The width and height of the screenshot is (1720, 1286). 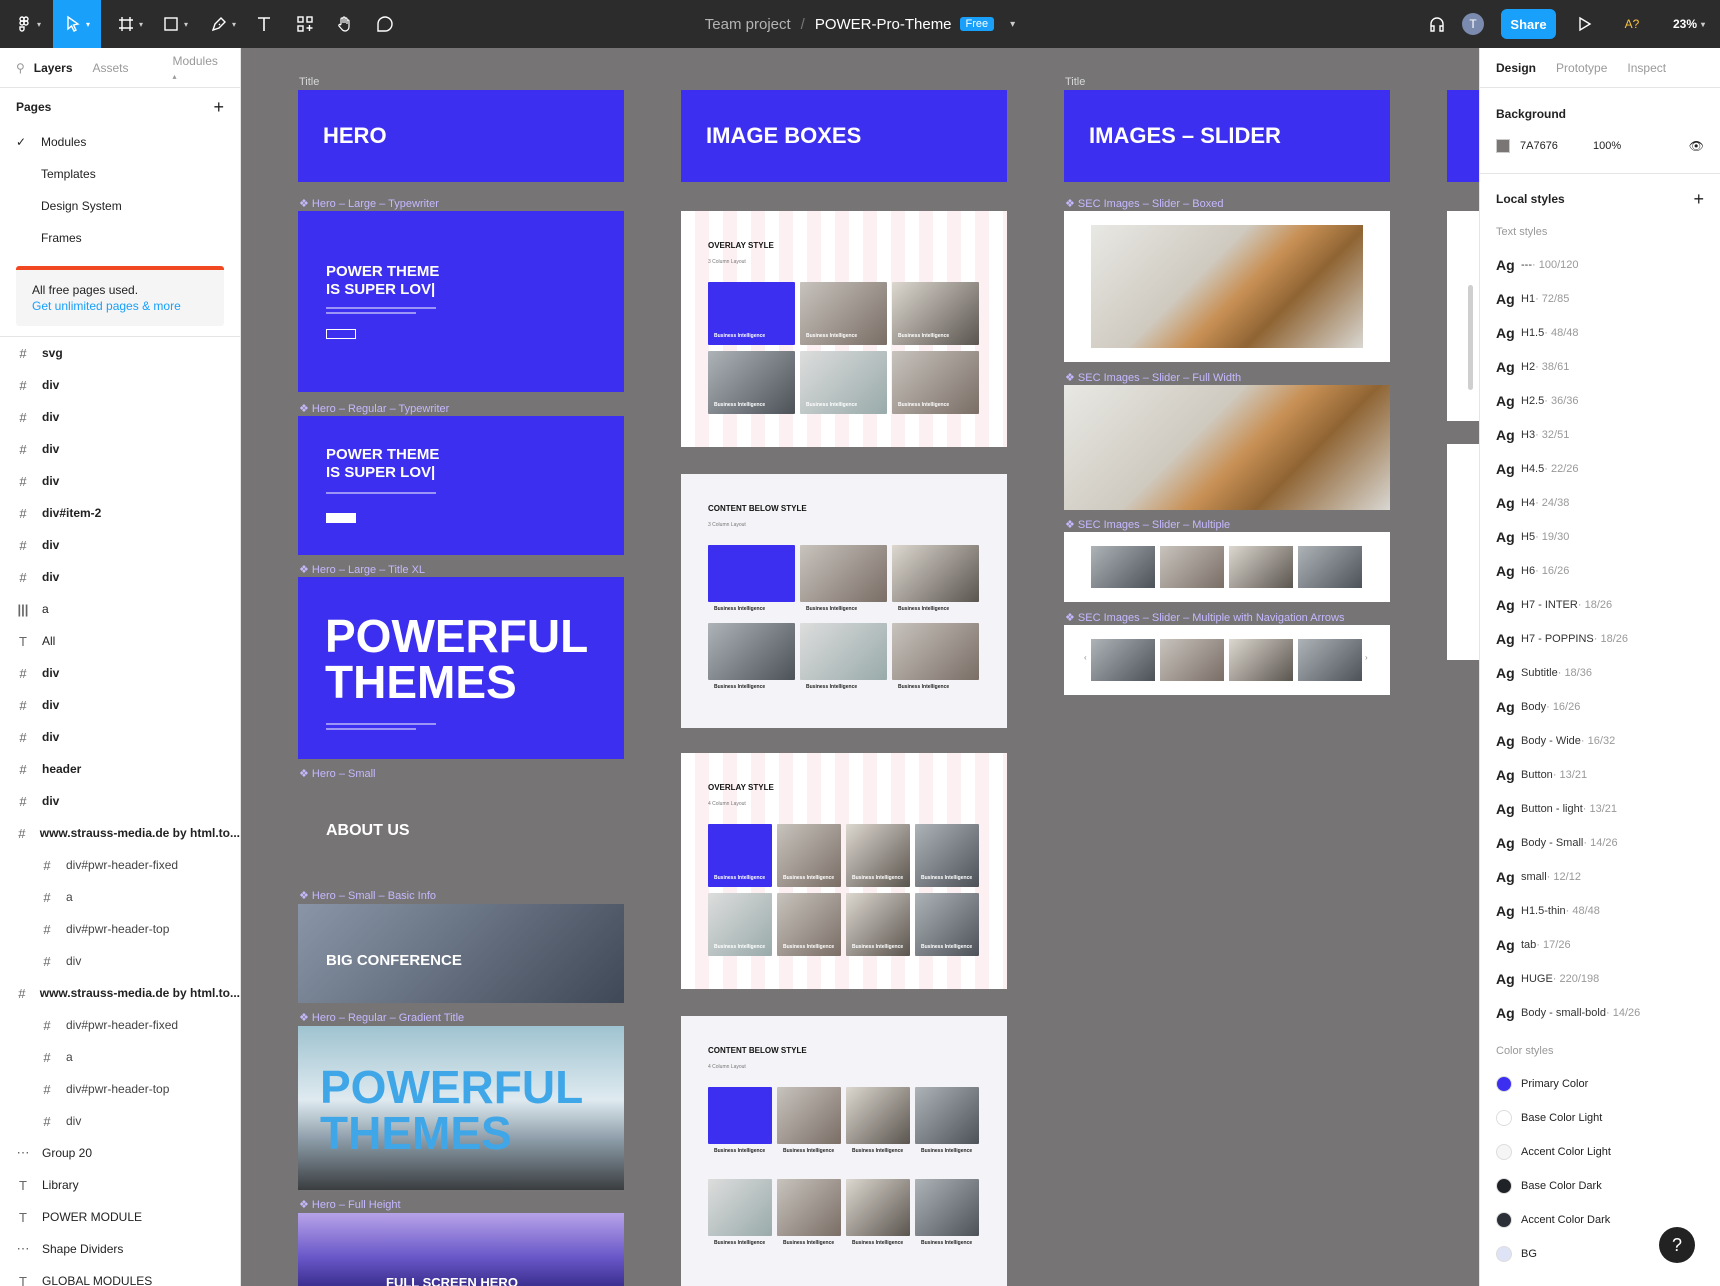 I want to click on eye-icon: 👁, so click(x=1696, y=146).